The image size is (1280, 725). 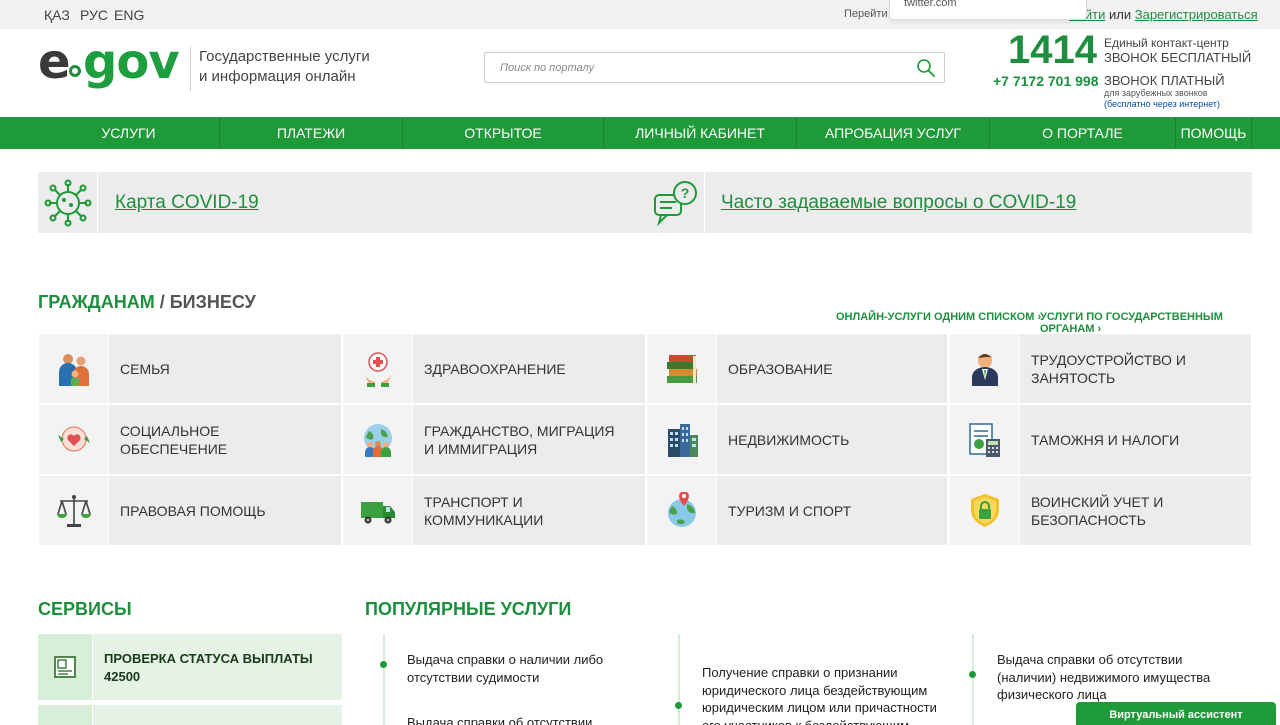 What do you see at coordinates (1052, 50) in the screenshot?
I see `contact-number: 1414` at bounding box center [1052, 50].